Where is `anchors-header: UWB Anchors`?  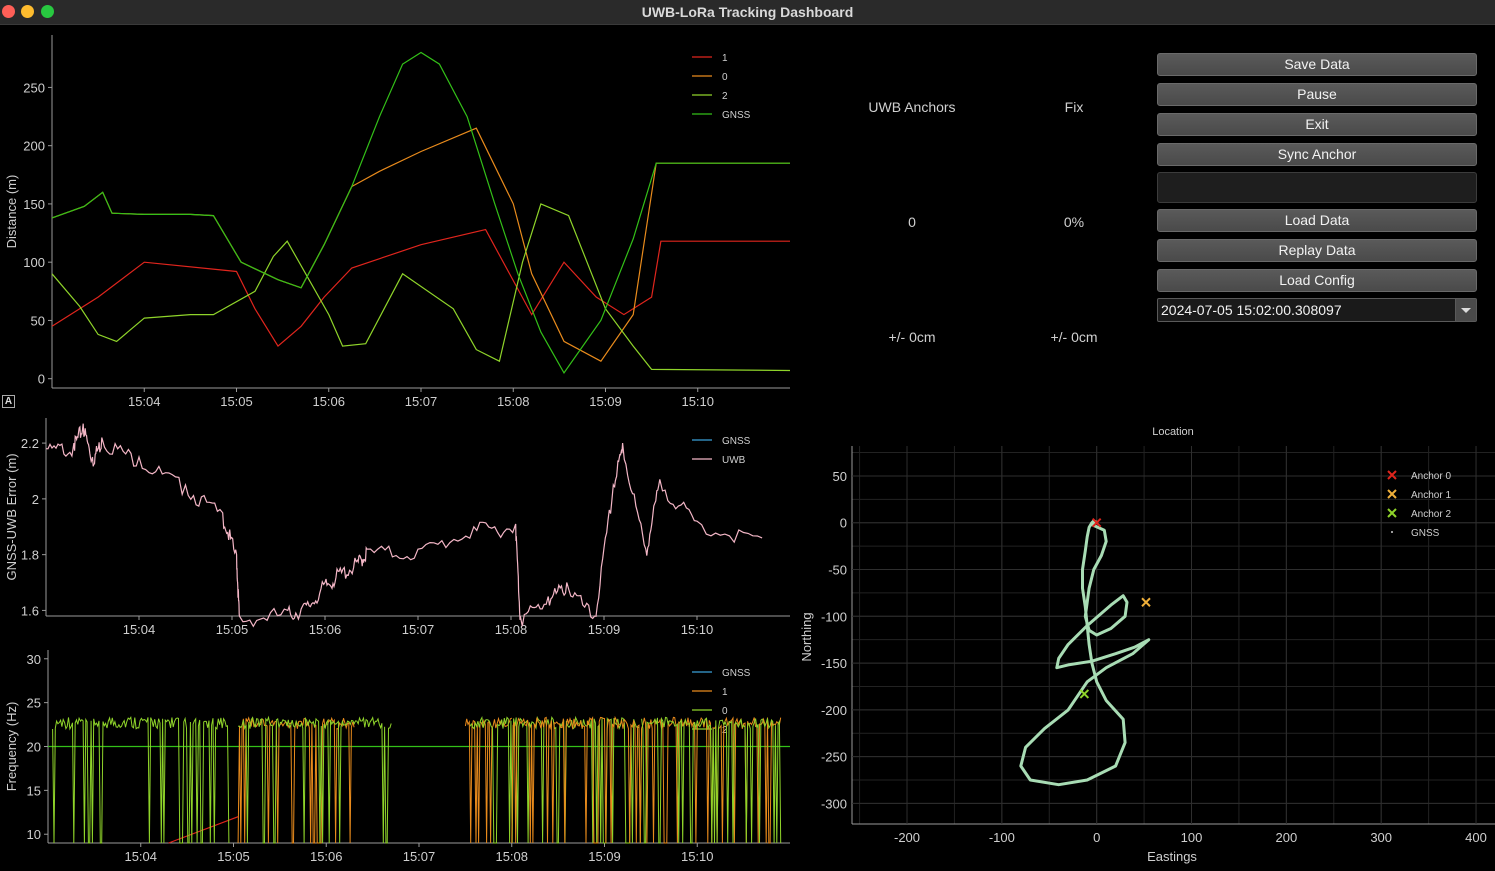 anchors-header: UWB Anchors is located at coordinates (912, 107).